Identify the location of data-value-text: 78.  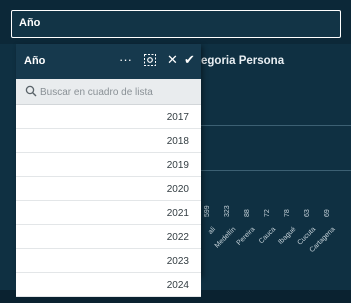
(287, 213).